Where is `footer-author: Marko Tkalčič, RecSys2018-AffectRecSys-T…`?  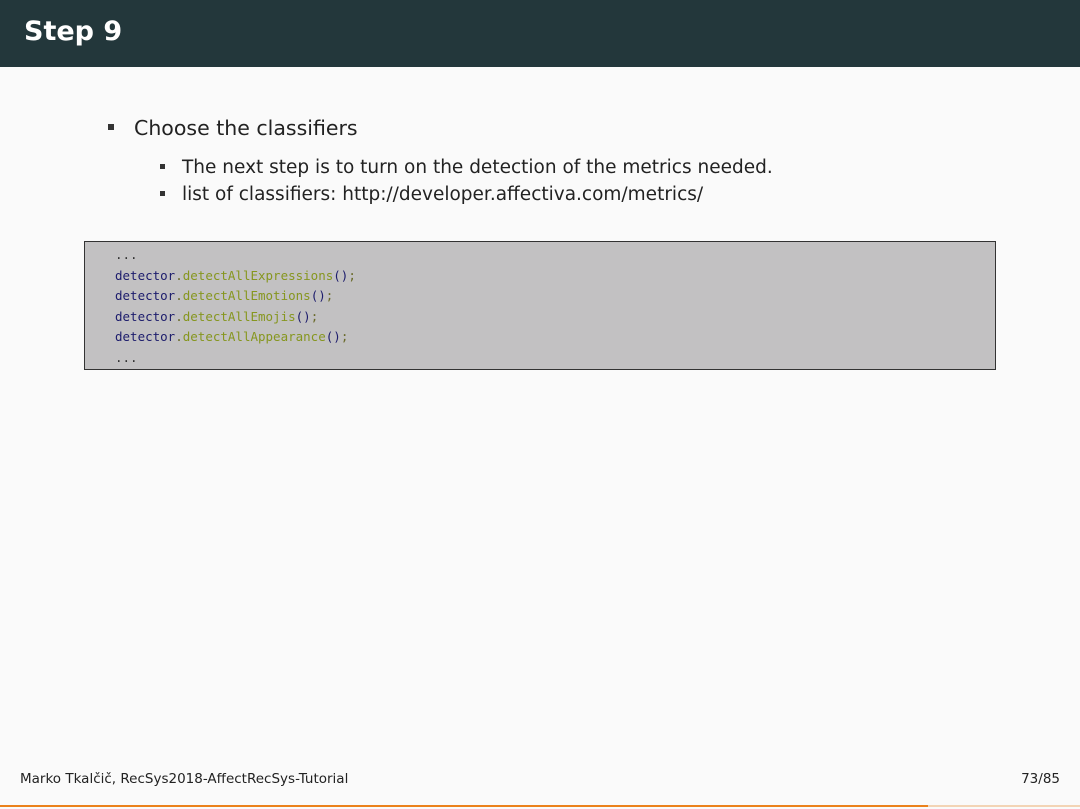
footer-author: Marko Tkalčič, RecSys2018-AffectRecSys-T… is located at coordinates (184, 779).